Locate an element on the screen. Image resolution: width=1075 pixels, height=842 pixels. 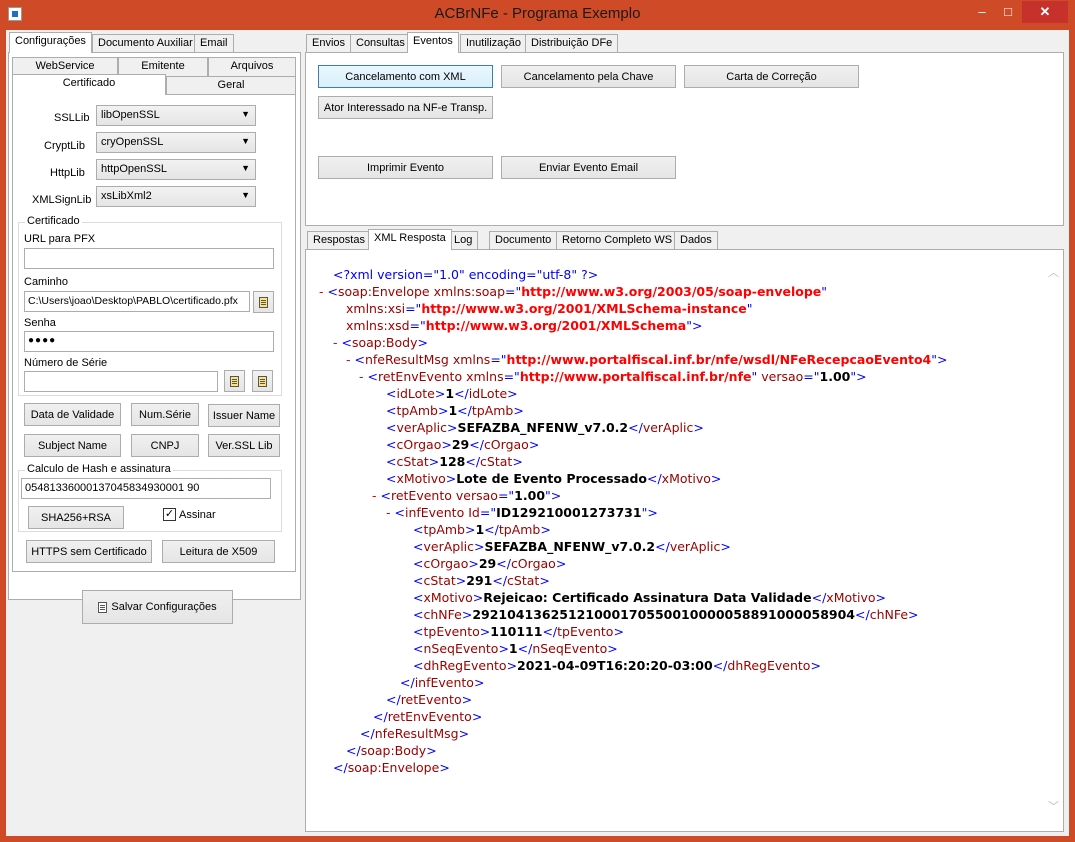
xml-line-e-tpevento: <tpEvento>110111</tpEvento> is located at coordinates (518, 631).